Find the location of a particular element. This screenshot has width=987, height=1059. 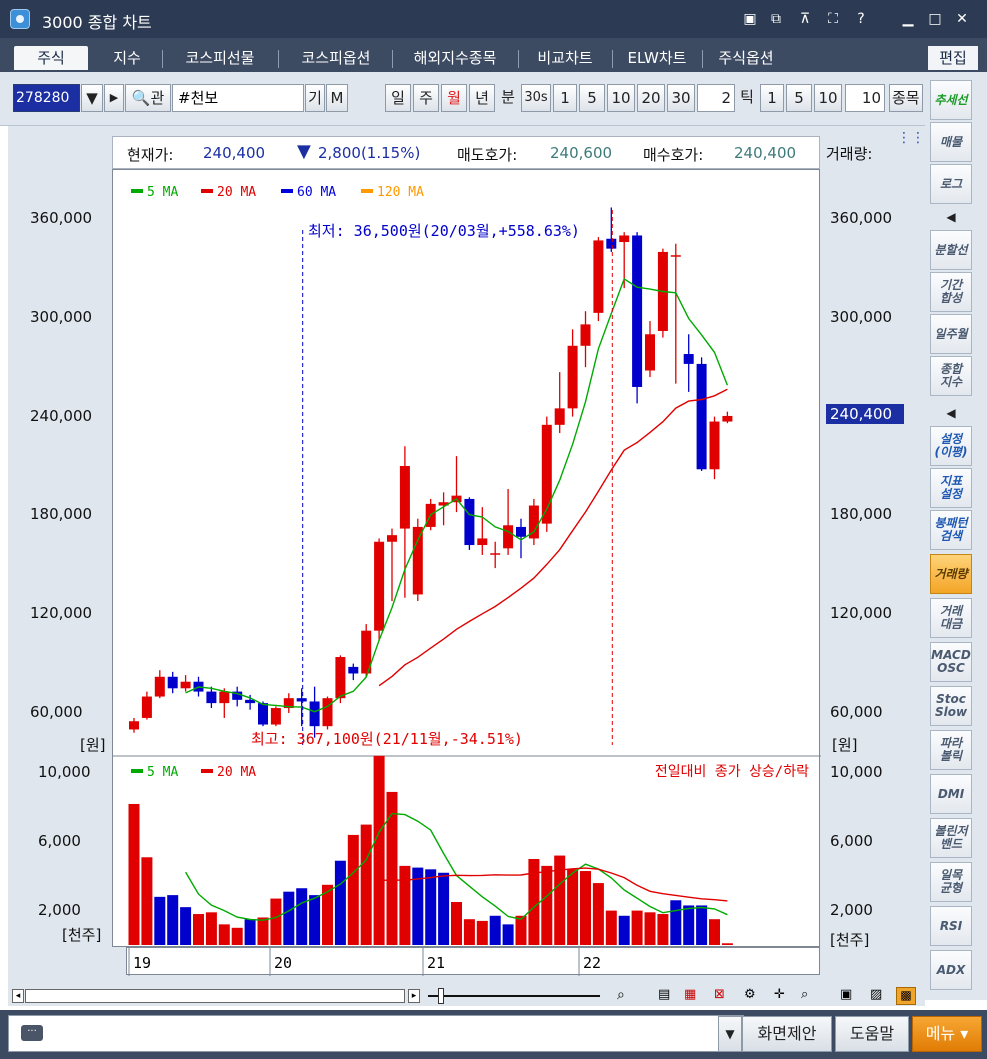

indicator-button: 봉패턴 검색 is located at coordinates (951, 530).